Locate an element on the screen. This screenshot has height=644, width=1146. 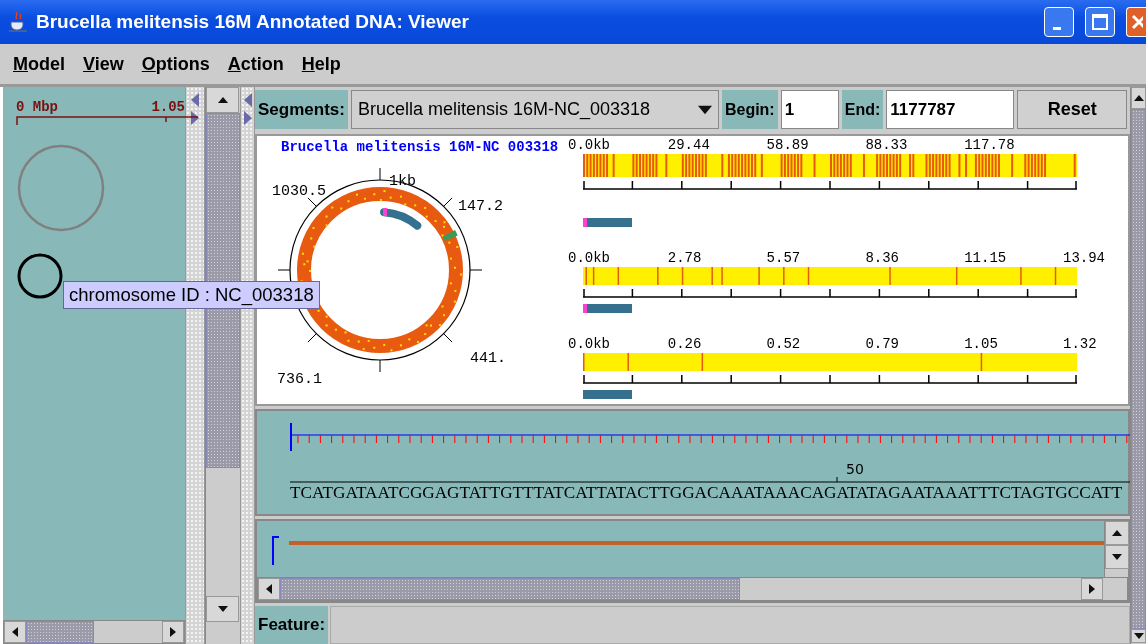
chromosome-circle is located at coordinates (40, 276).